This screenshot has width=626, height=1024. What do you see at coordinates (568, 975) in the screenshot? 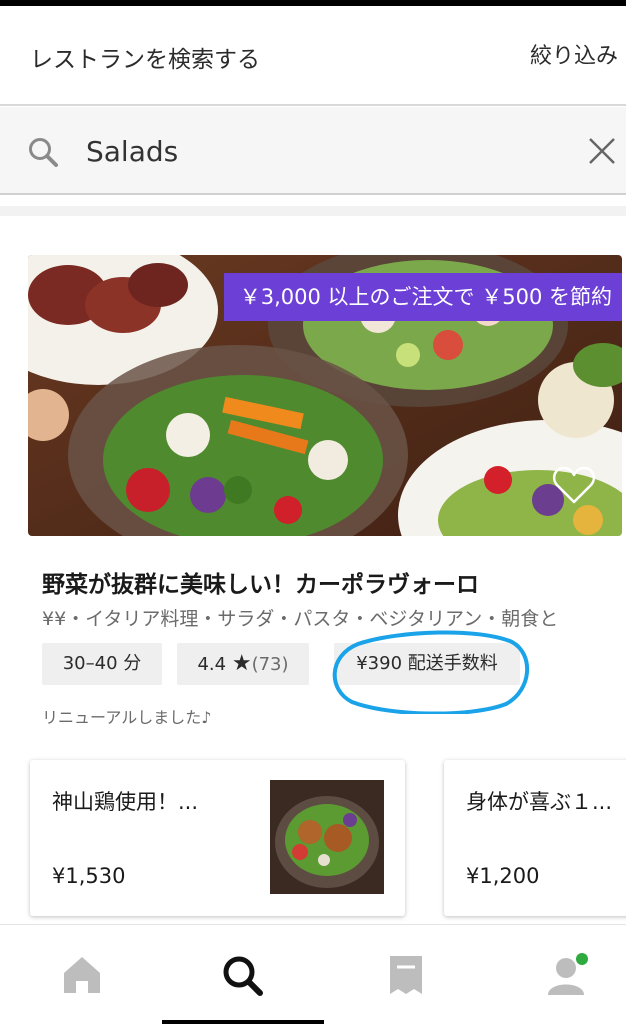
I see `account-icon` at bounding box center [568, 975].